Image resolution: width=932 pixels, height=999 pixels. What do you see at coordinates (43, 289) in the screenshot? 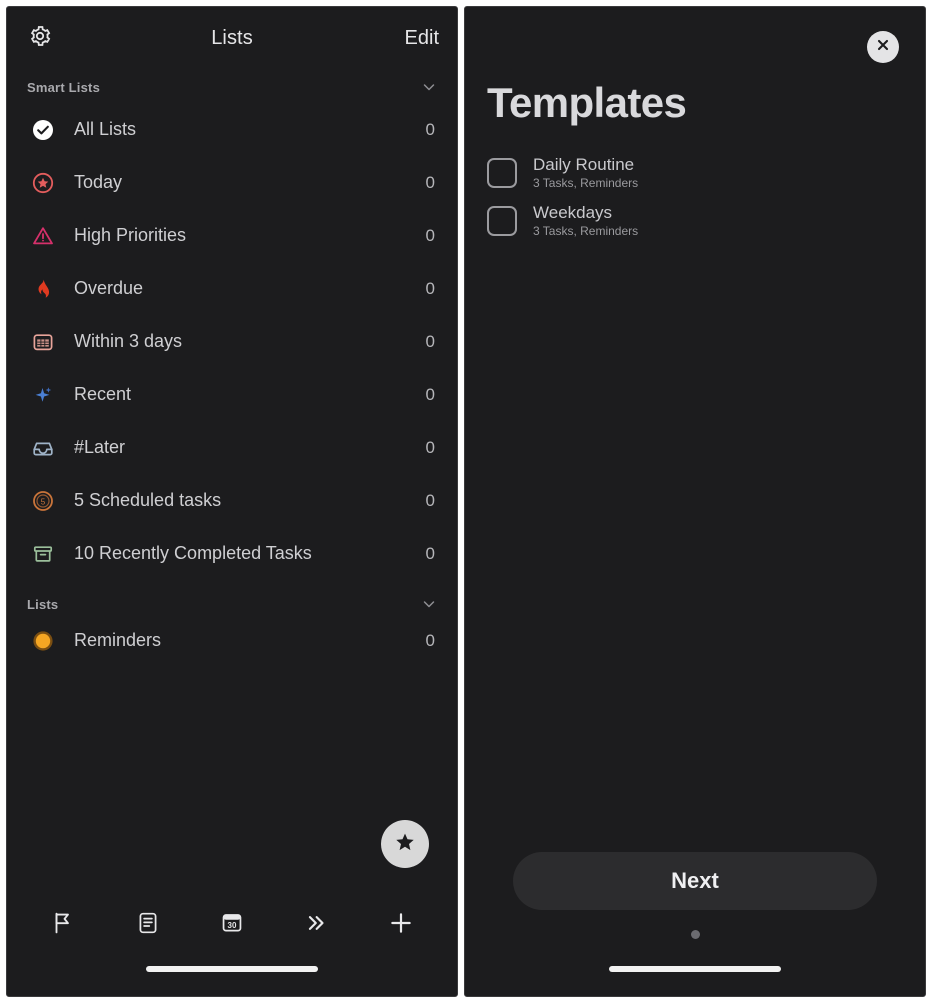
I see `flame-icon` at bounding box center [43, 289].